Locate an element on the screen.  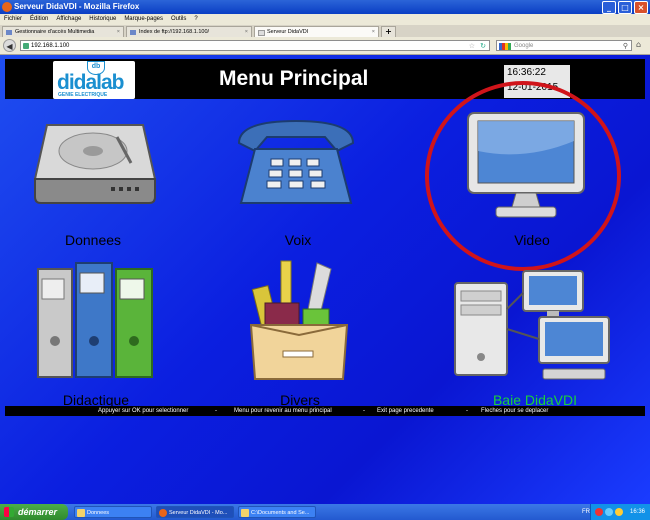
taskbar-button-donnees: Donnees is located at coordinates (113, 512).